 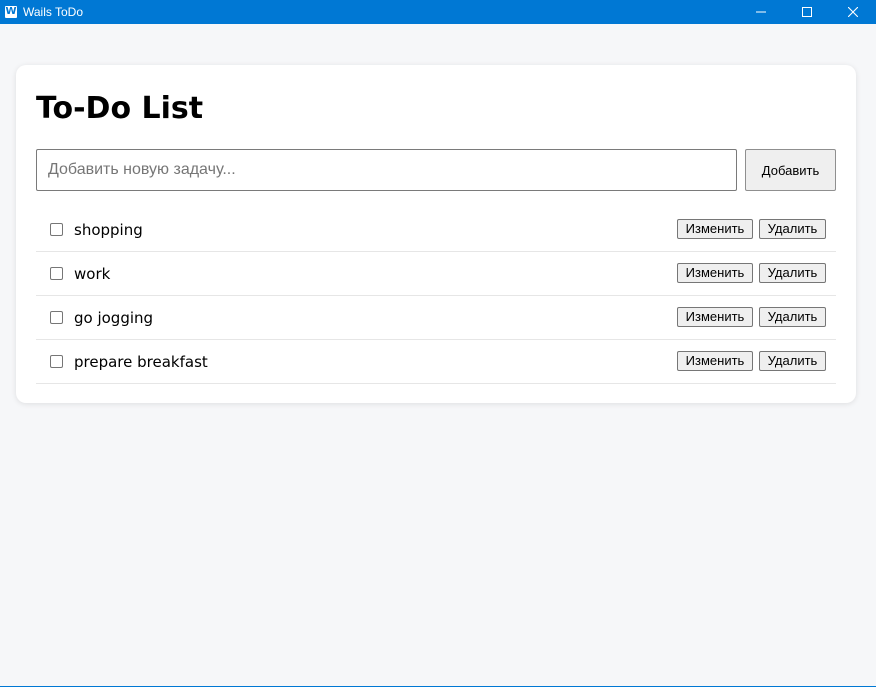 What do you see at coordinates (92, 273) in the screenshot?
I see `task-label: work` at bounding box center [92, 273].